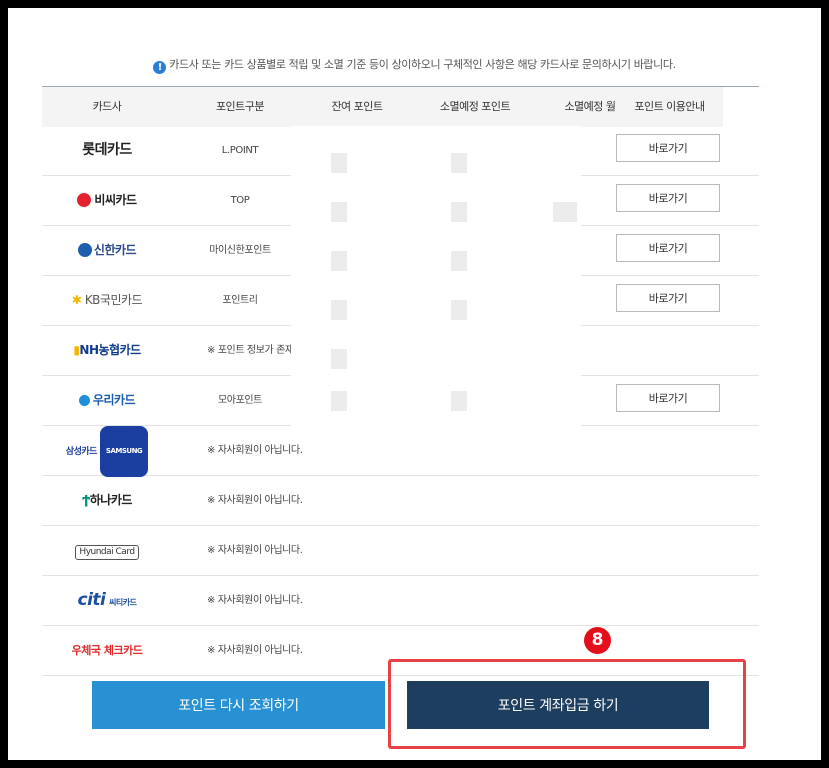 The image size is (829, 768). I want to click on go-button-woori: 바로가기, so click(668, 398).